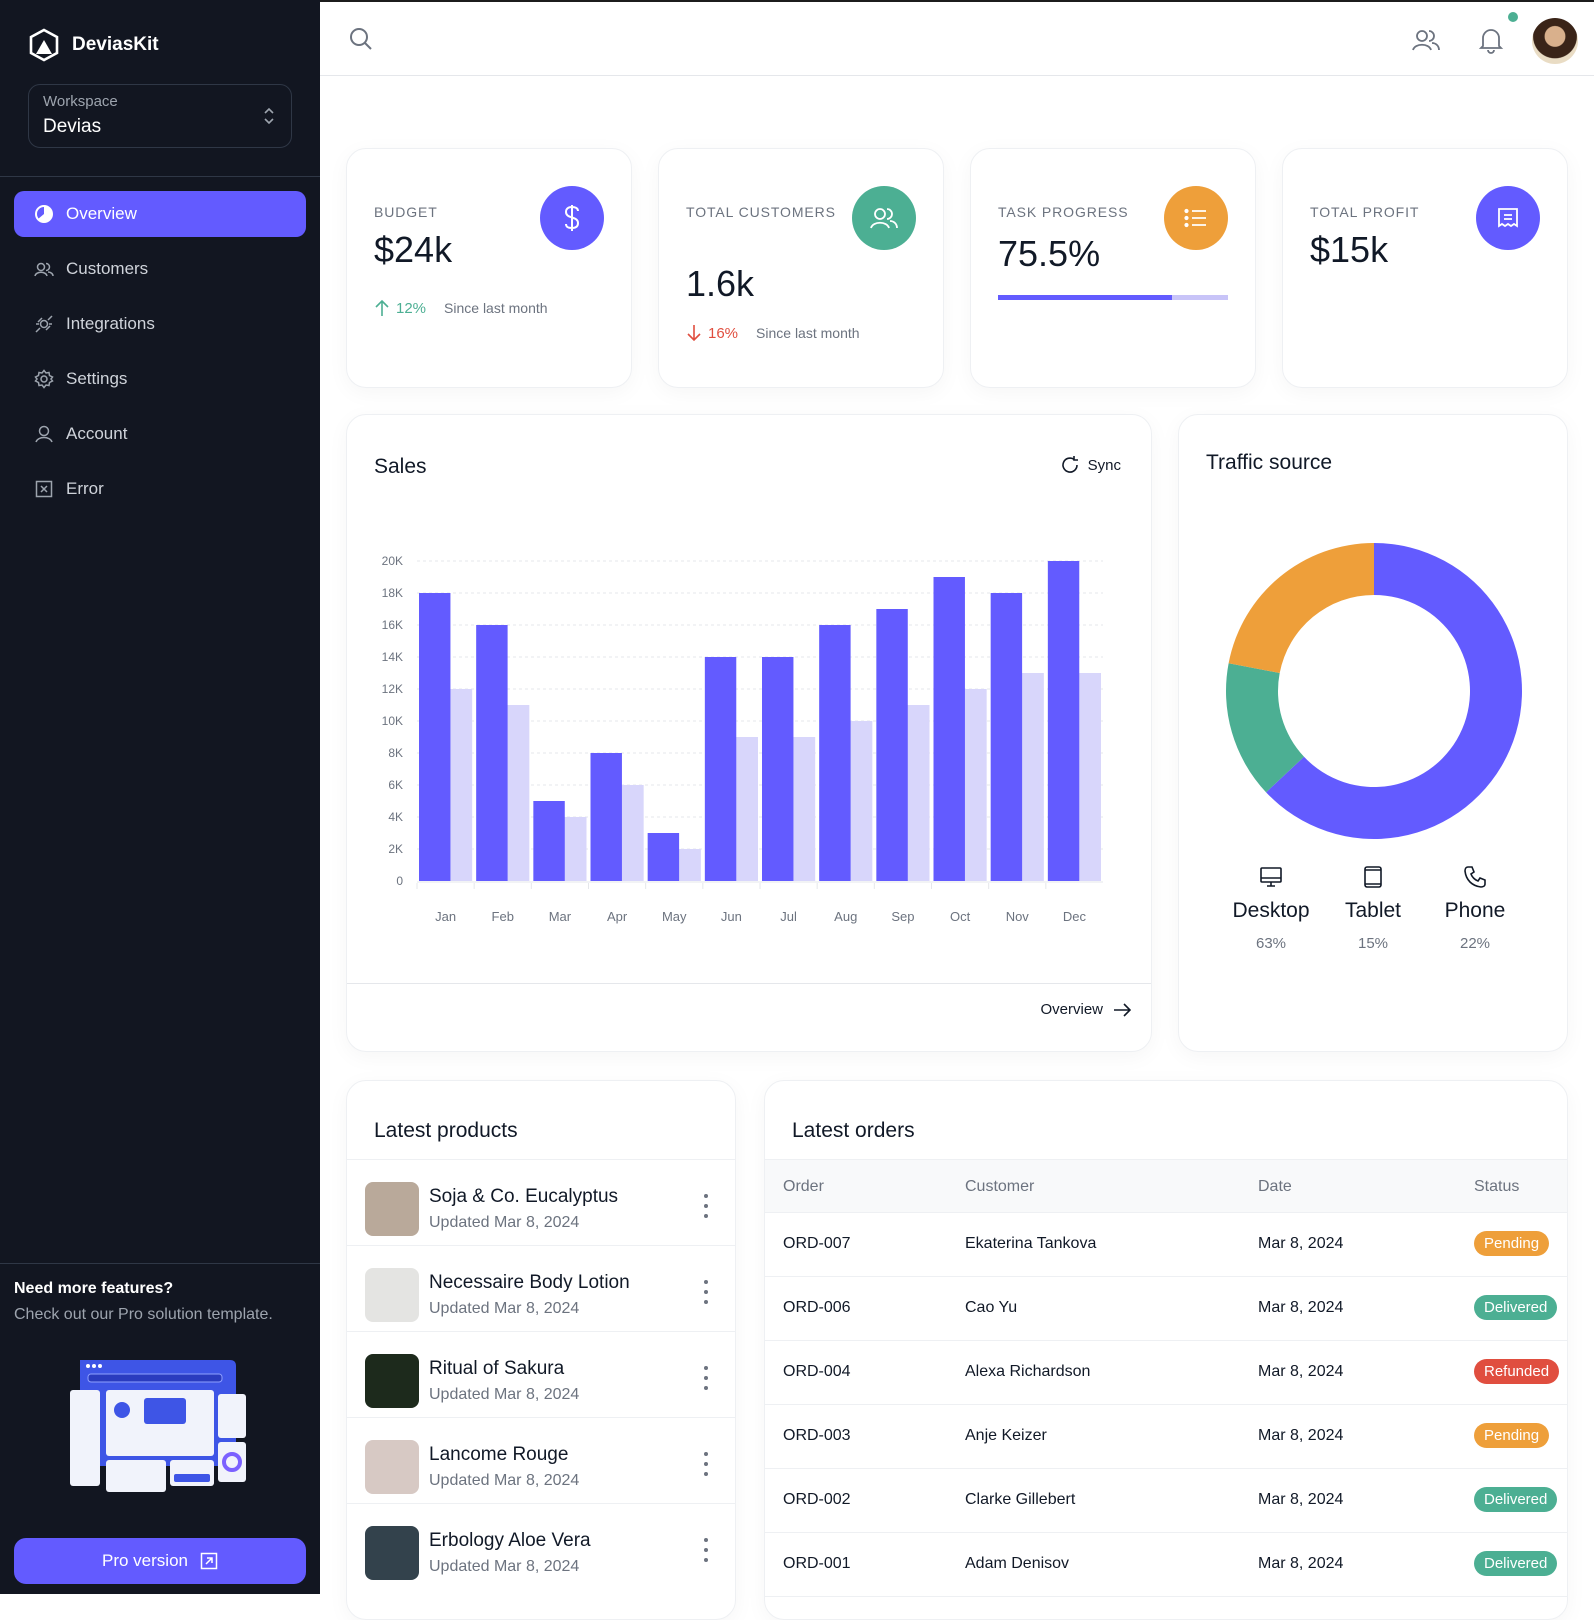  I want to click on logo-icon, so click(44, 45).